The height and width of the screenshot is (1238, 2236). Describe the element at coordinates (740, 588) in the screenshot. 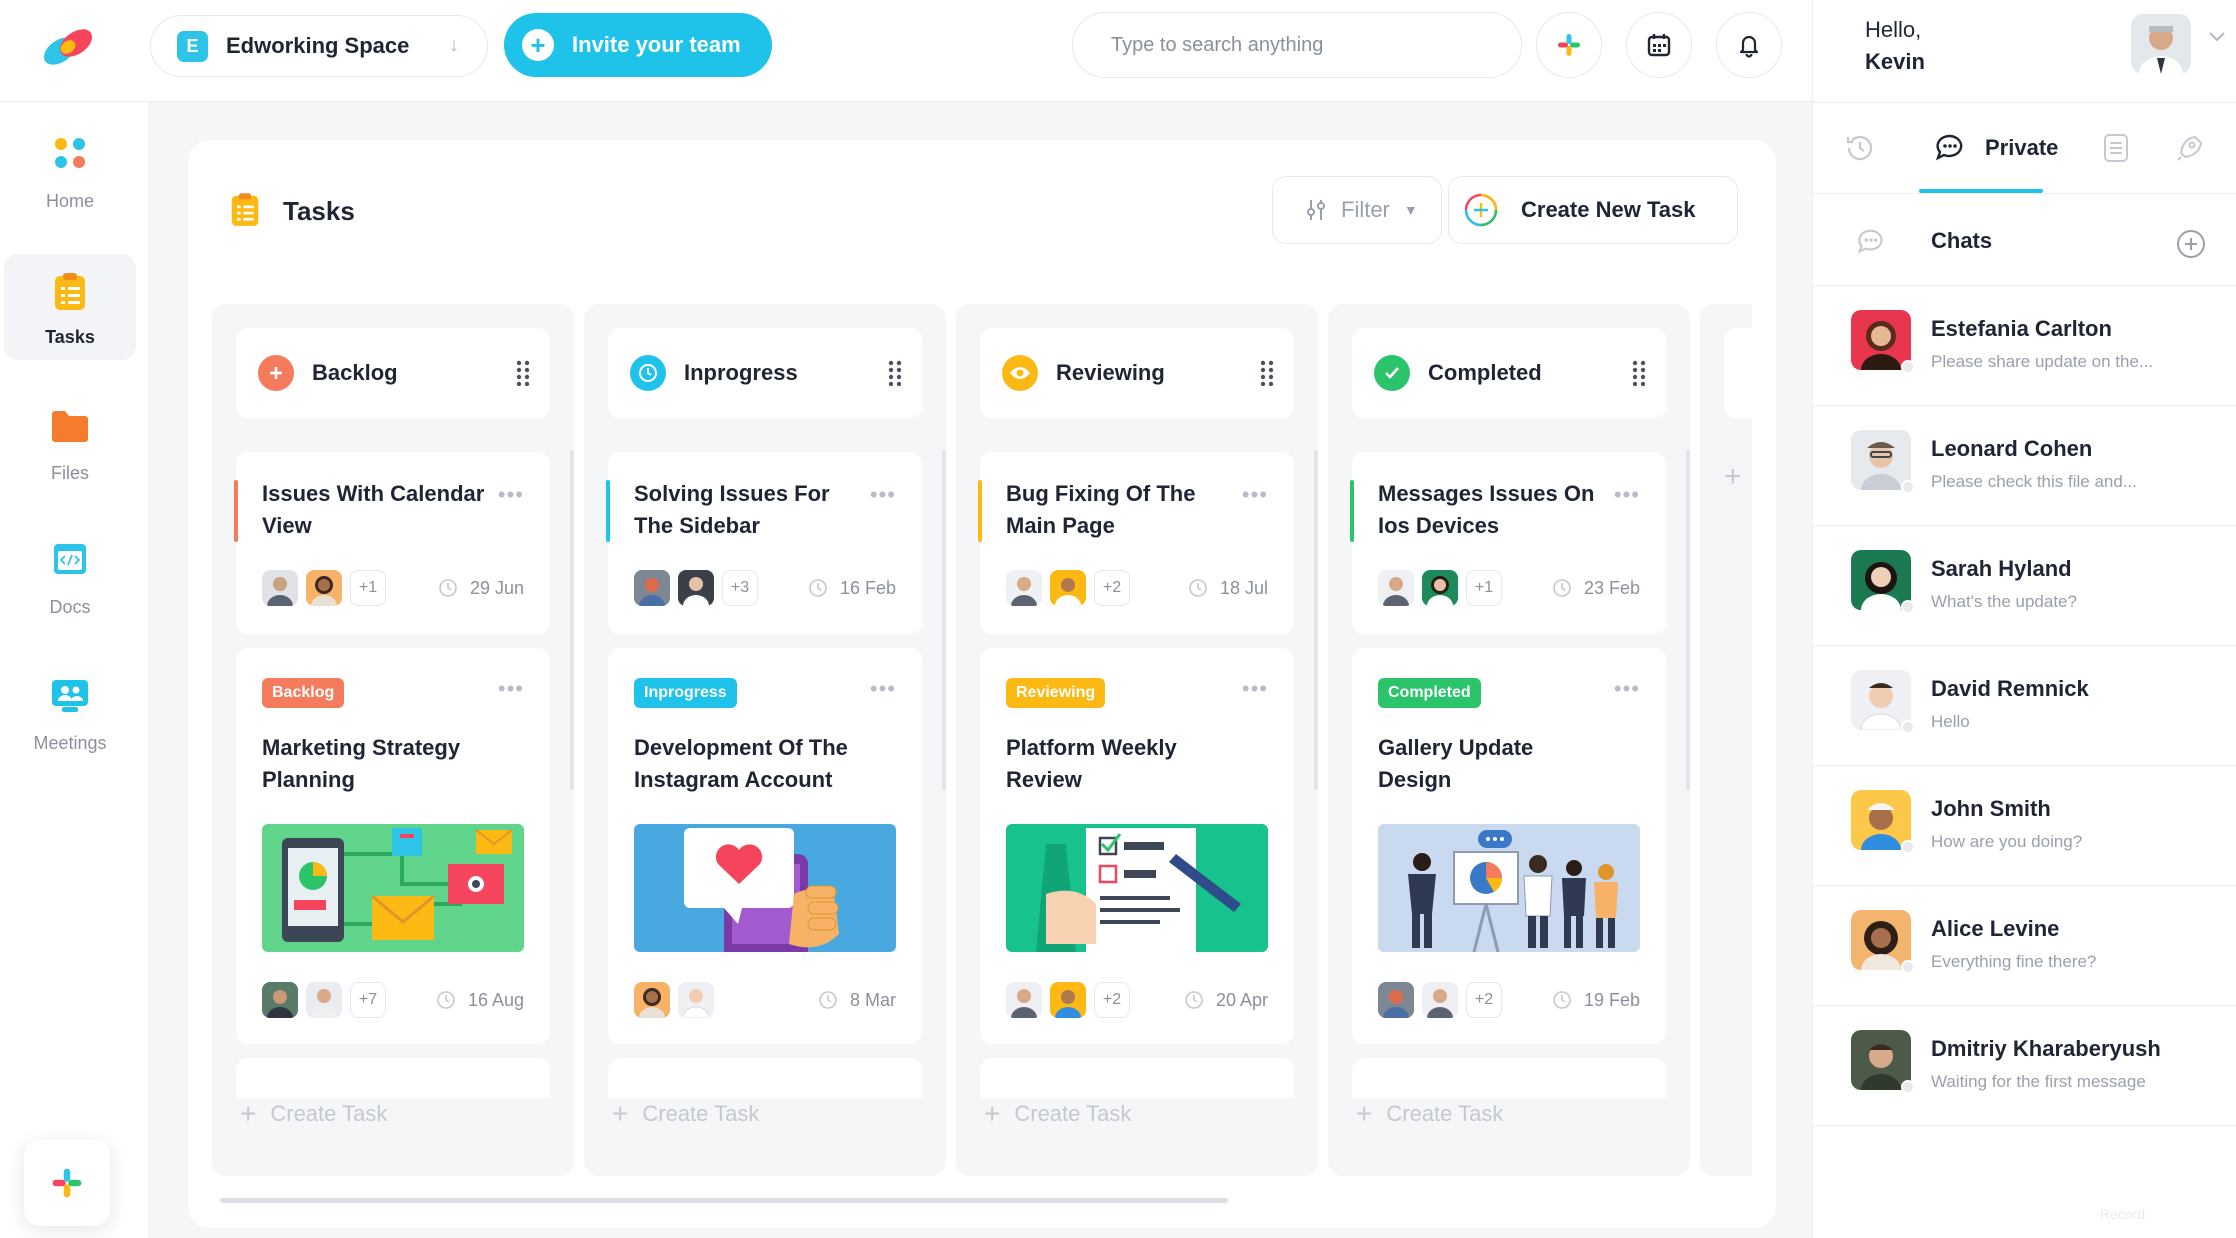

I see `more-assignees: +3` at that location.